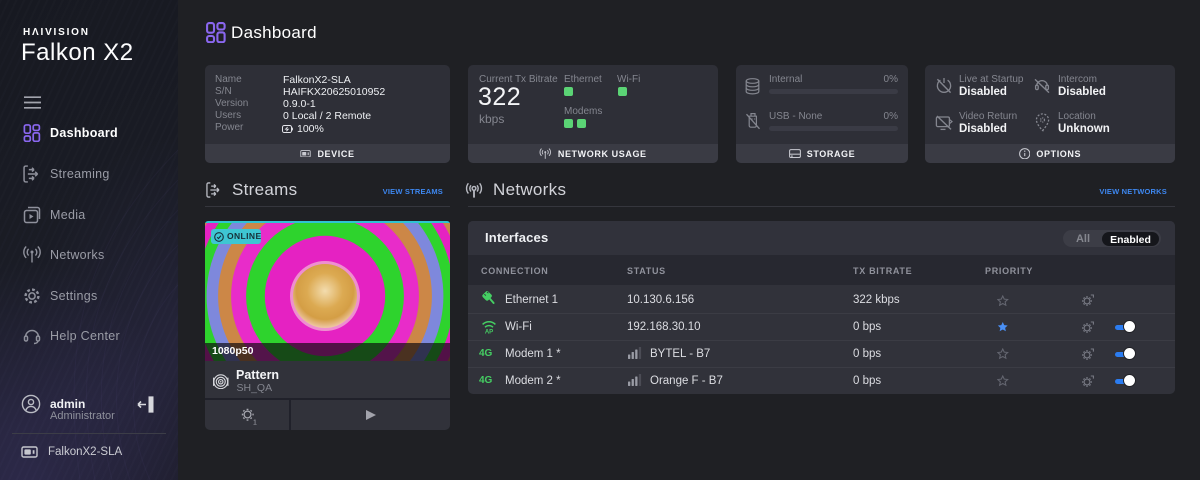 The height and width of the screenshot is (480, 1200). Describe the element at coordinates (255, 422) in the screenshot. I see `svg-text: 1` at that location.